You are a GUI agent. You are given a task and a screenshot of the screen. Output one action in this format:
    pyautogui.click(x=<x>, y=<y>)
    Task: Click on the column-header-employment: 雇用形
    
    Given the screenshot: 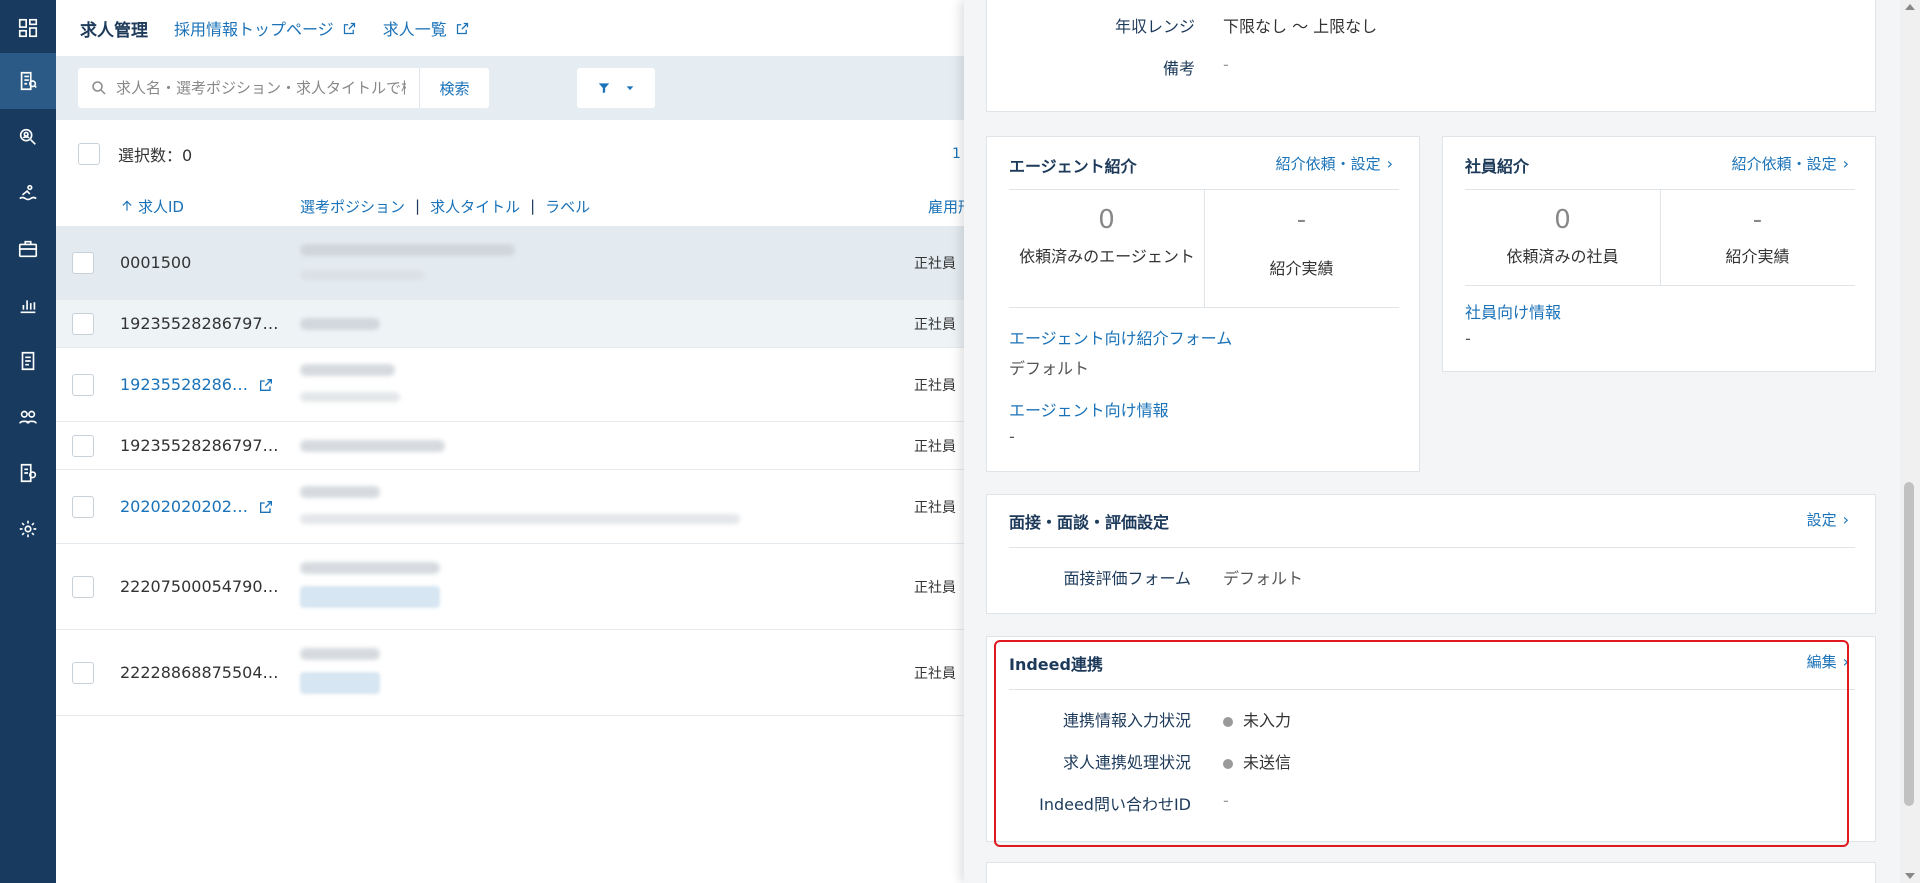 What is the action you would take?
    pyautogui.click(x=946, y=206)
    